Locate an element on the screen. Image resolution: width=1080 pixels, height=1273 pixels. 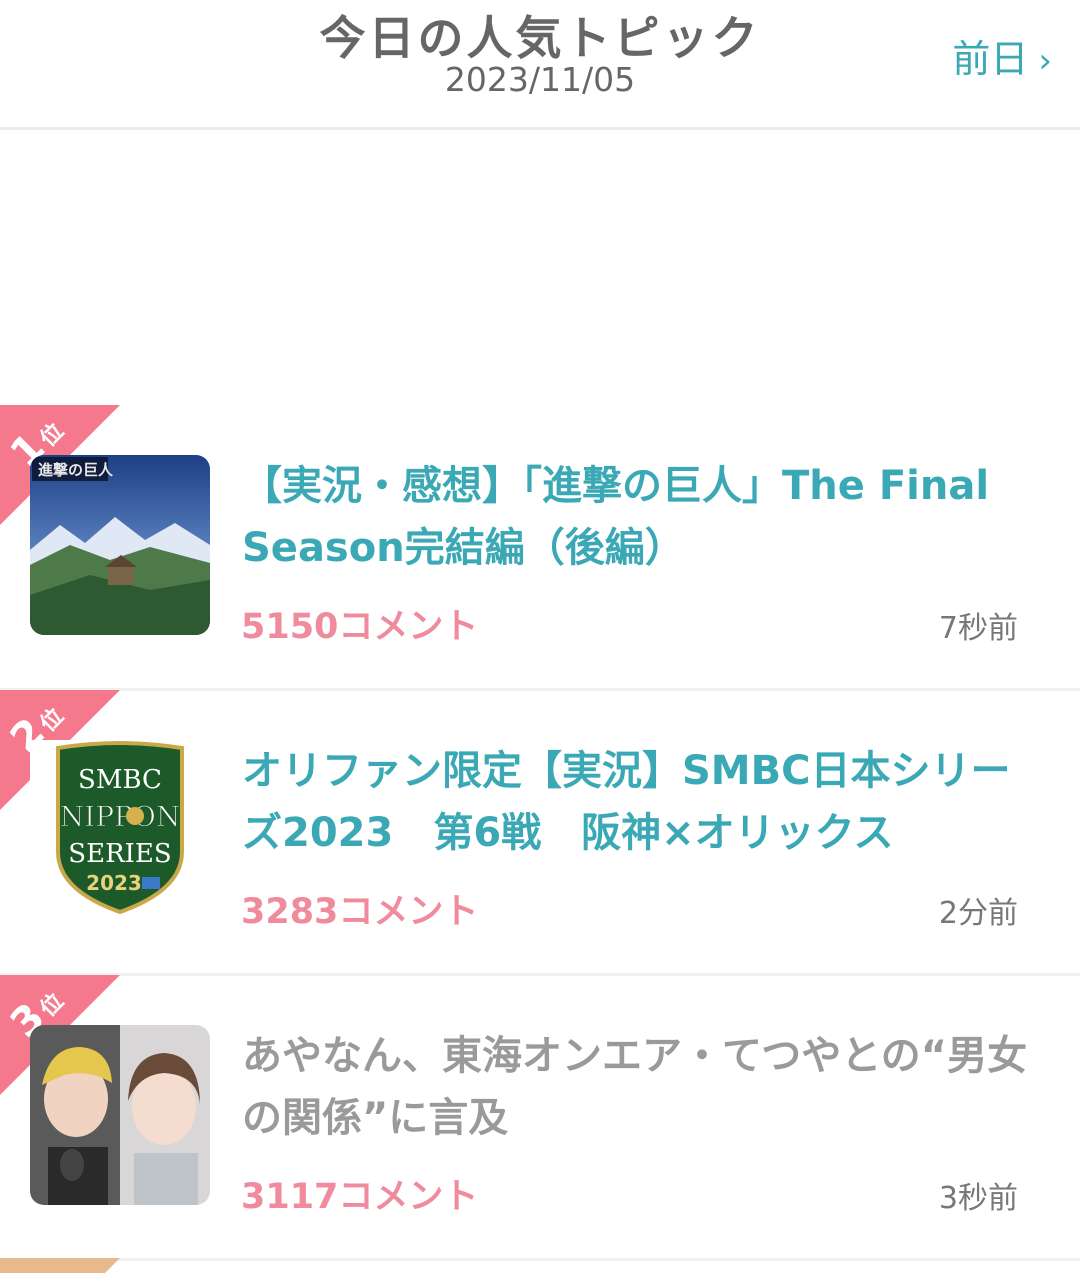
comment-count: 3283コメント is located at coordinates (360, 912).